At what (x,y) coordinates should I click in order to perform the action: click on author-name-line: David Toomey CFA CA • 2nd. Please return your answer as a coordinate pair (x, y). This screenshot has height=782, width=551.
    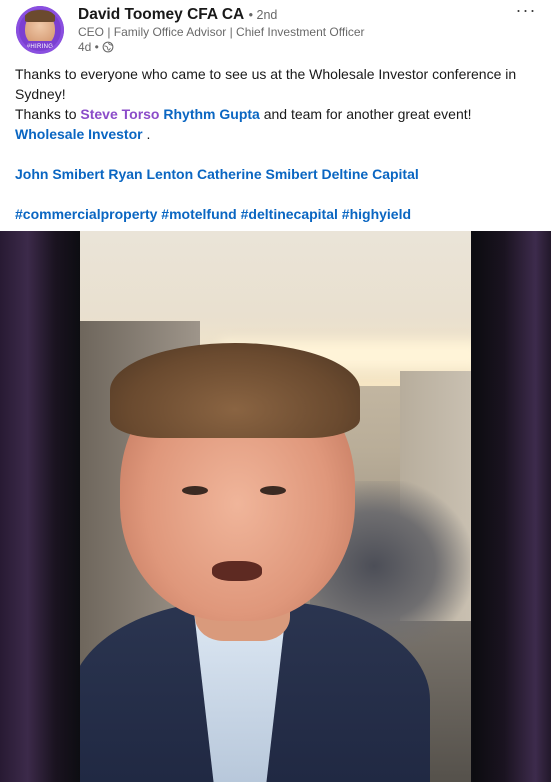
    Looking at the image, I should click on (177, 15).